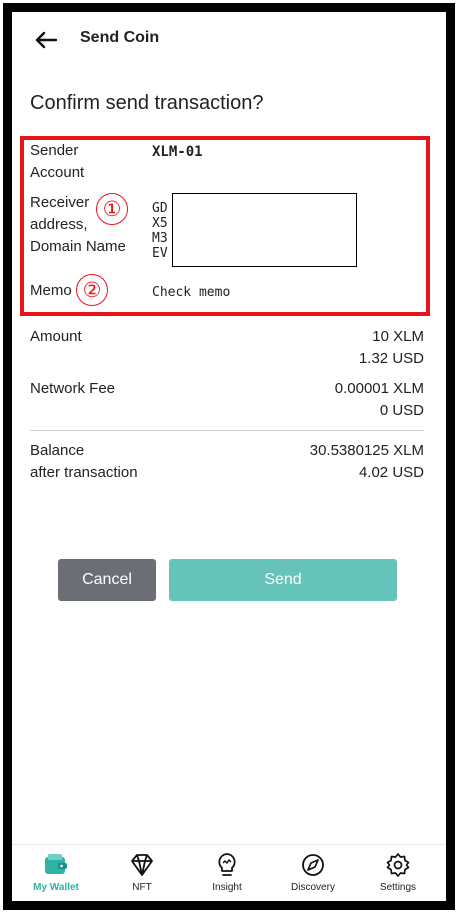 This screenshot has width=458, height=913. I want to click on wallet-icon, so click(56, 865).